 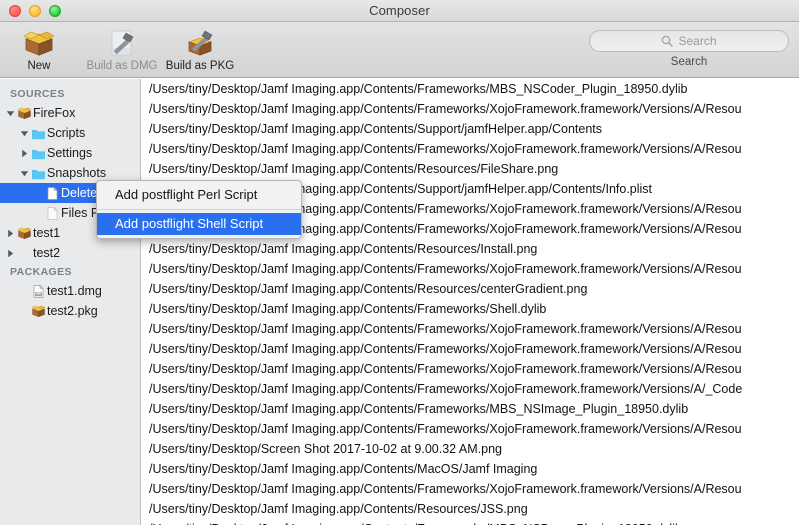 What do you see at coordinates (689, 62) in the screenshot?
I see `search-sublabel: Search` at bounding box center [689, 62].